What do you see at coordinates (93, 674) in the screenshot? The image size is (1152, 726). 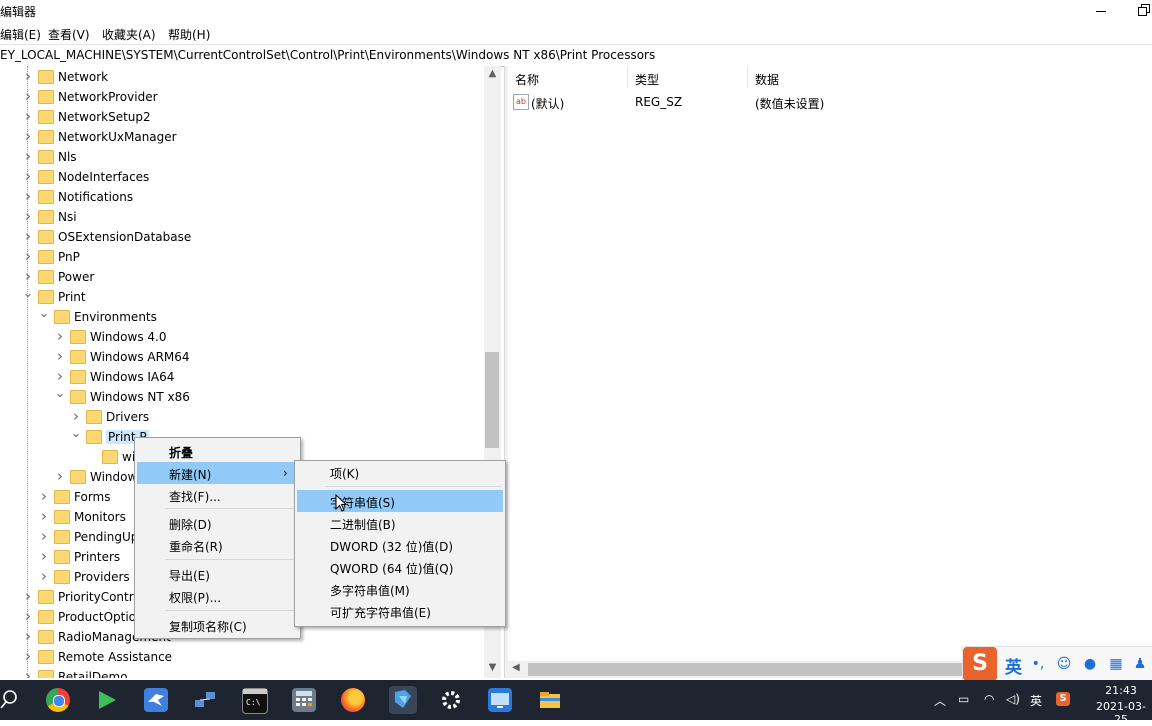 I see `tree-item-label: RetailDemo` at bounding box center [93, 674].